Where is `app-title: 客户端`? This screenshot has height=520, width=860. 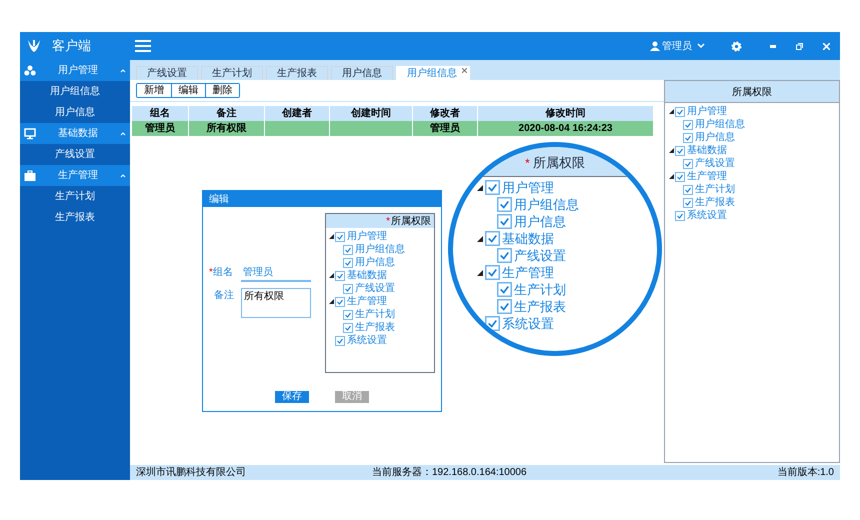
app-title: 客户端 is located at coordinates (71, 46).